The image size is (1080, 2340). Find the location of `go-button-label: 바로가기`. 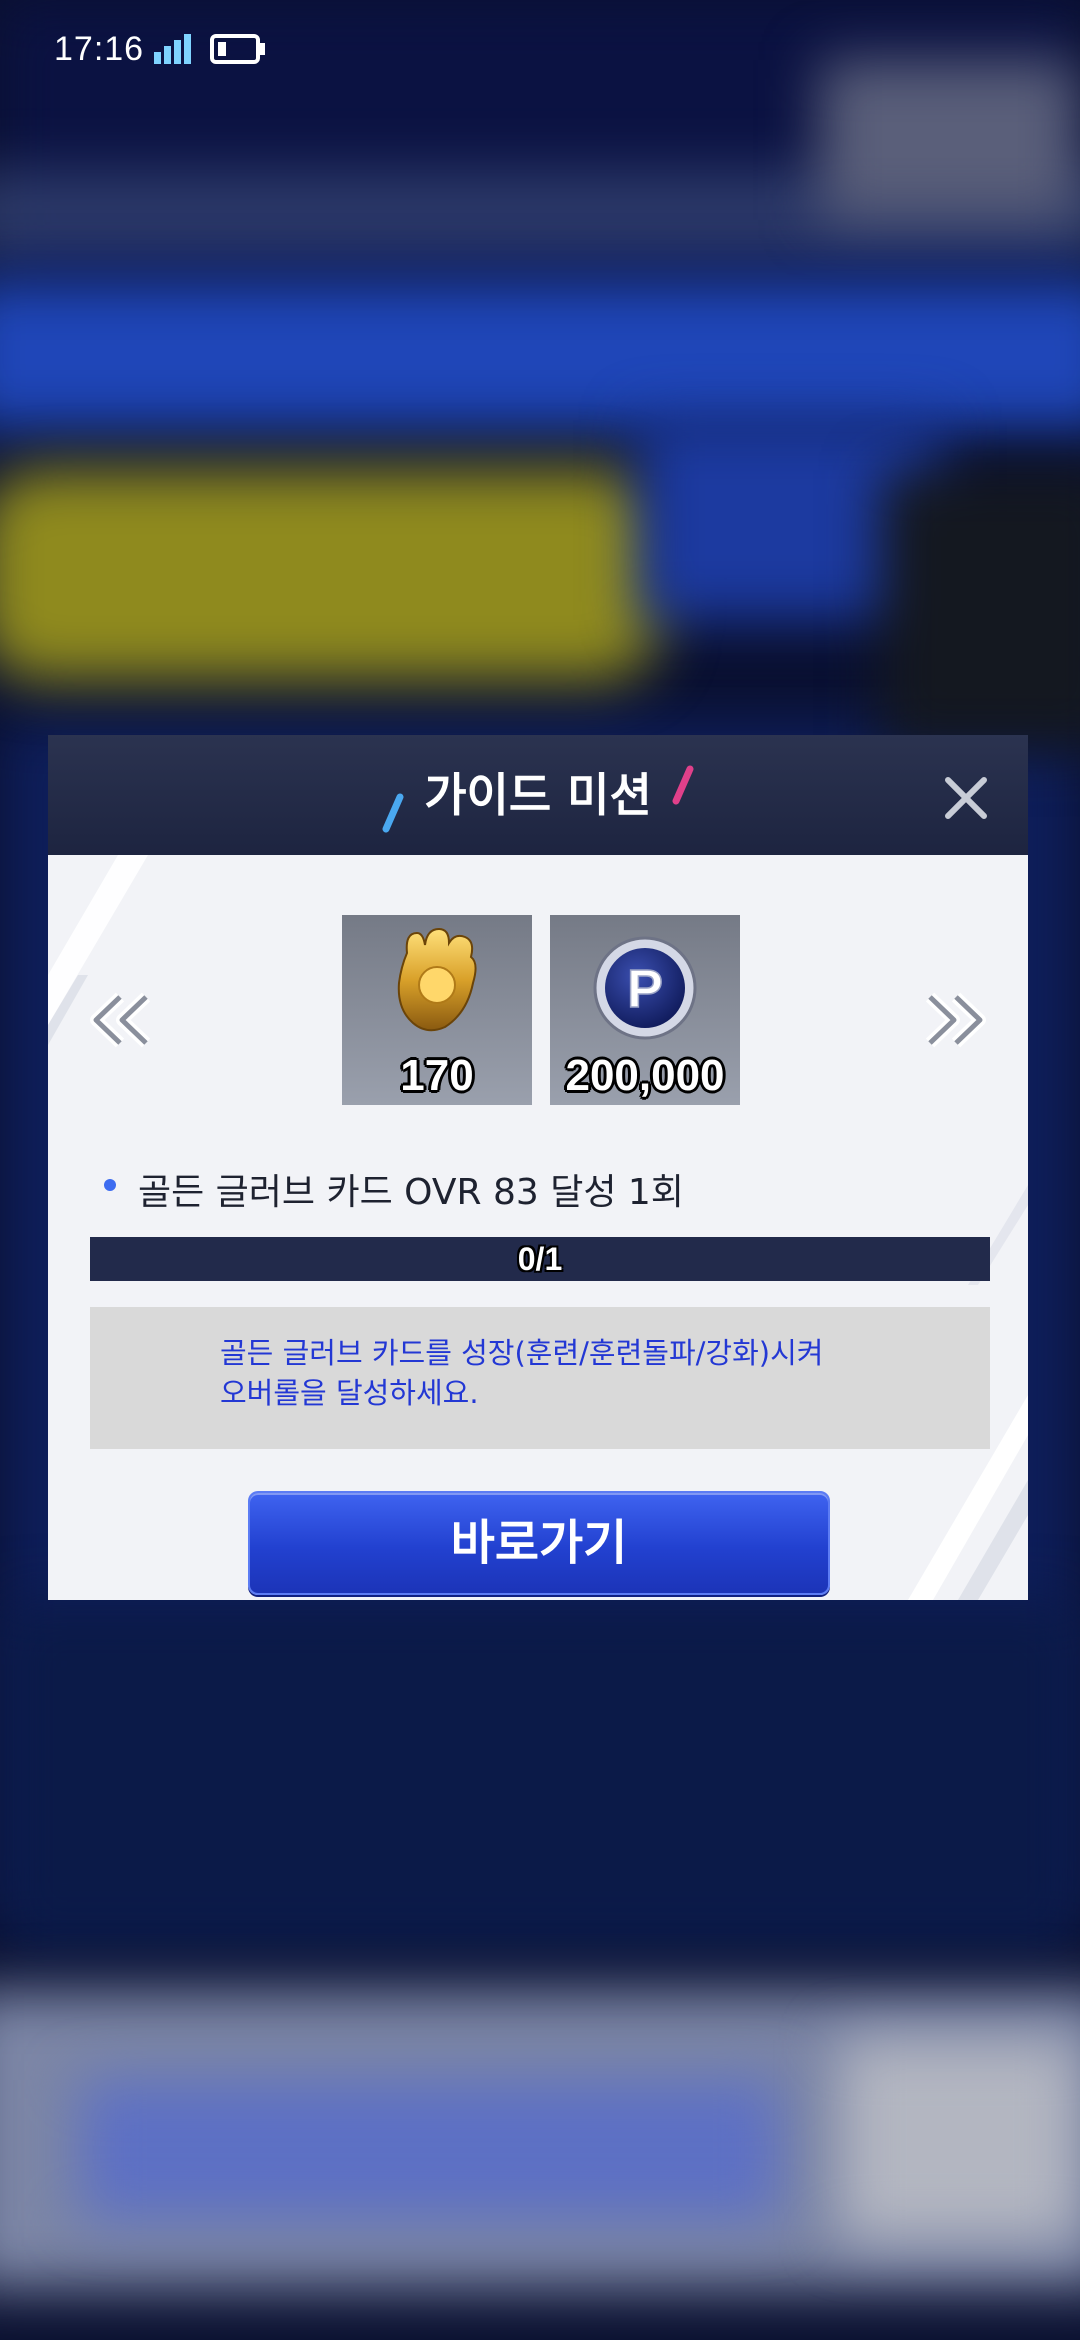

go-button-label: 바로가기 is located at coordinates (539, 1543).